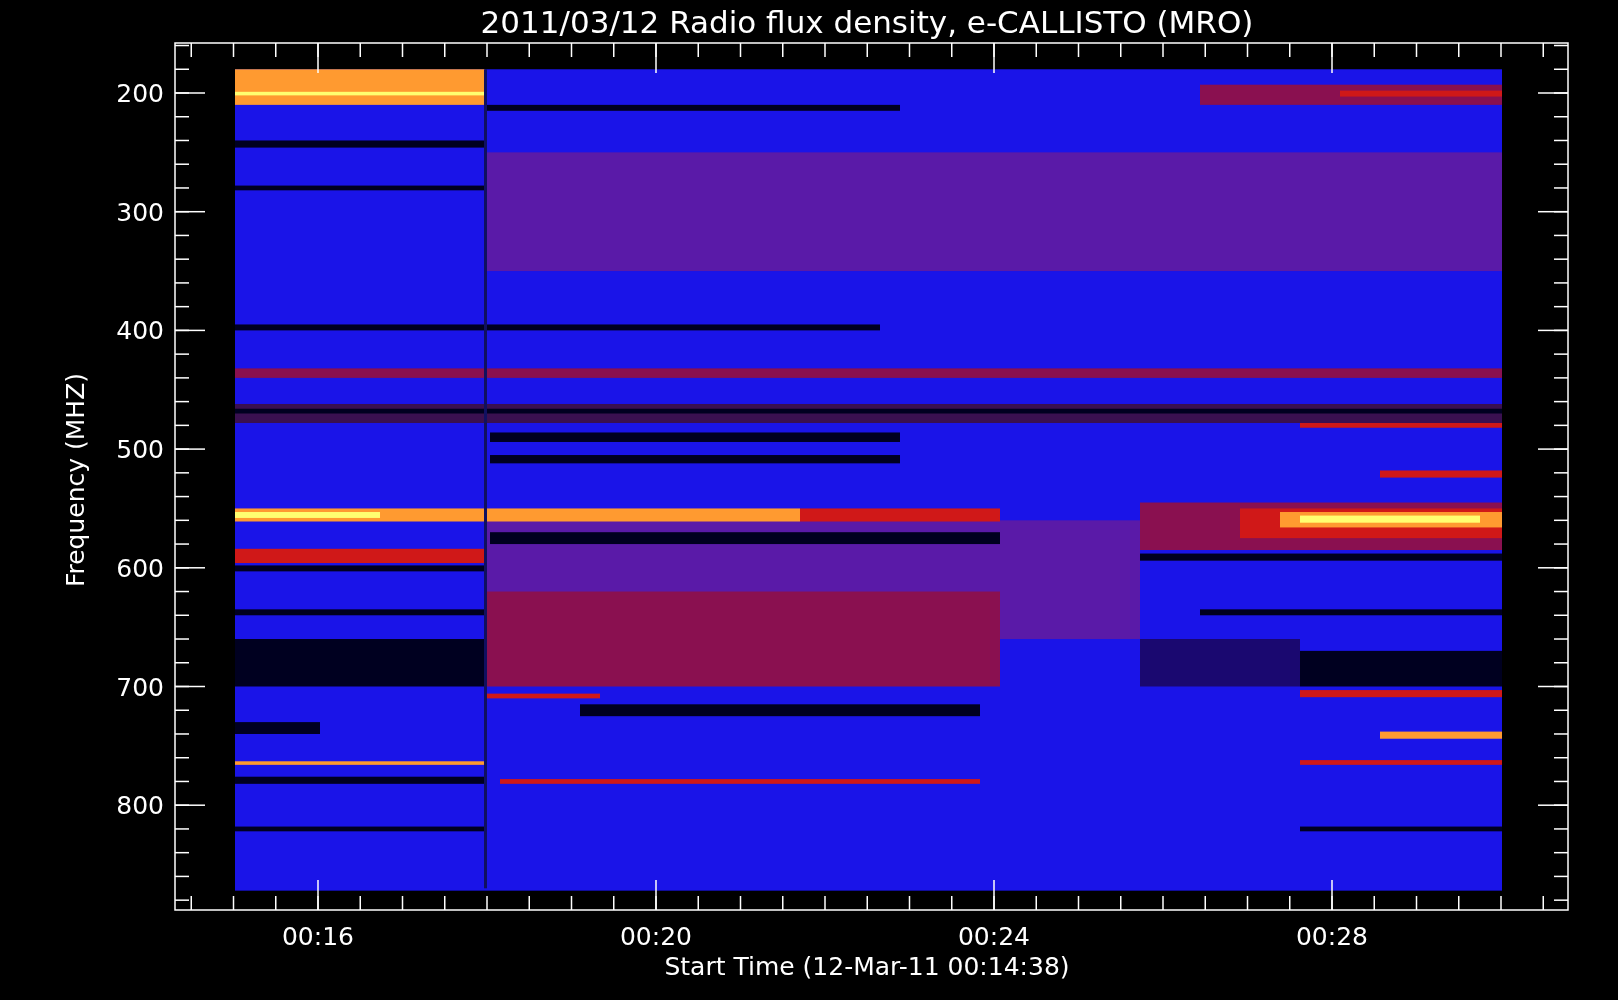 This screenshot has width=1618, height=1000. What do you see at coordinates (140, 450) in the screenshot?
I see `tick-label: 500` at bounding box center [140, 450].